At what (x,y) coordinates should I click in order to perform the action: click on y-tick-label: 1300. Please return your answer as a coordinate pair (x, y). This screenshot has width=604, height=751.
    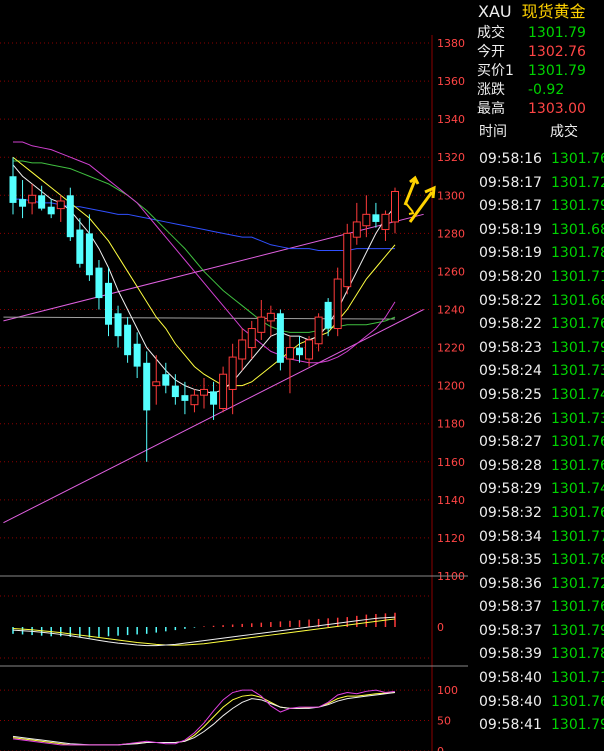
    Looking at the image, I should click on (451, 195).